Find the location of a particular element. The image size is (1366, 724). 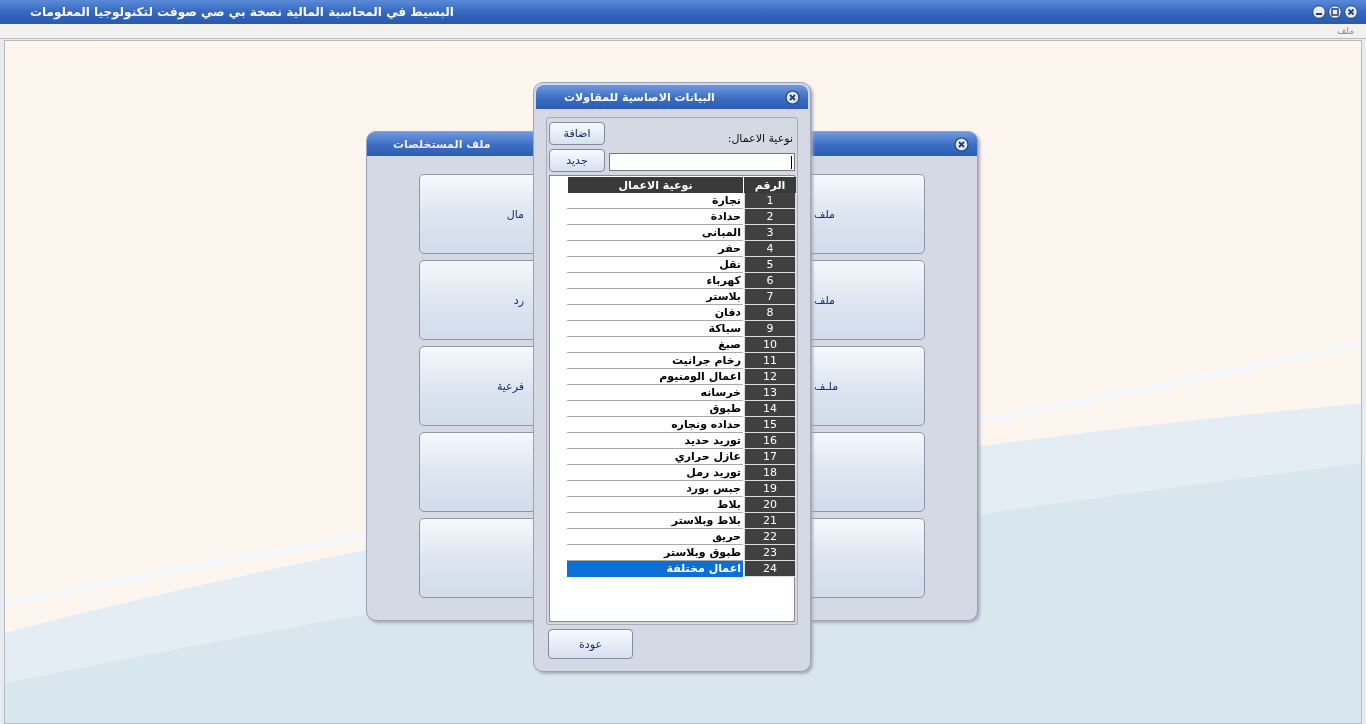

row-number: 14 is located at coordinates (770, 409).